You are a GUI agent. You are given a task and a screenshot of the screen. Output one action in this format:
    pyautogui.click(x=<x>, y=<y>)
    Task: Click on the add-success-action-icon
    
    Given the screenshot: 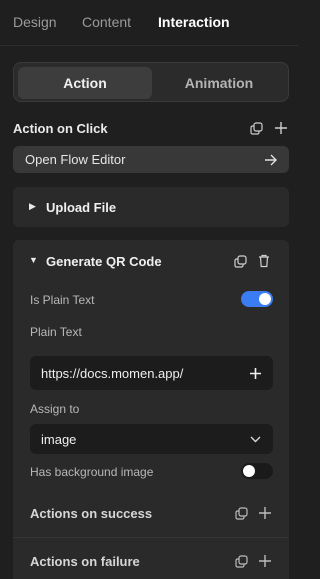 What is the action you would take?
    pyautogui.click(x=265, y=513)
    